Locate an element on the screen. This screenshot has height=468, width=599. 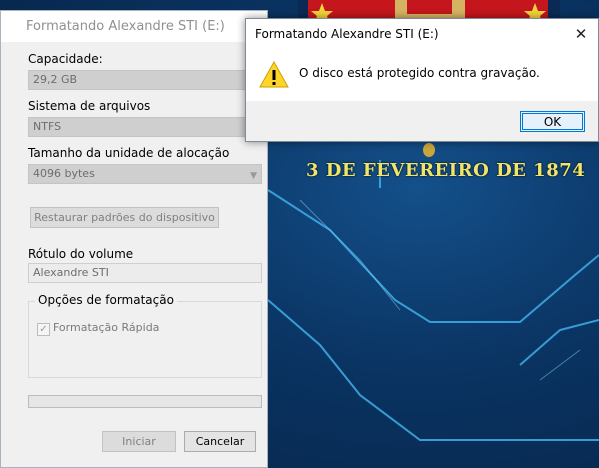
warning-icon is located at coordinates (274, 74).